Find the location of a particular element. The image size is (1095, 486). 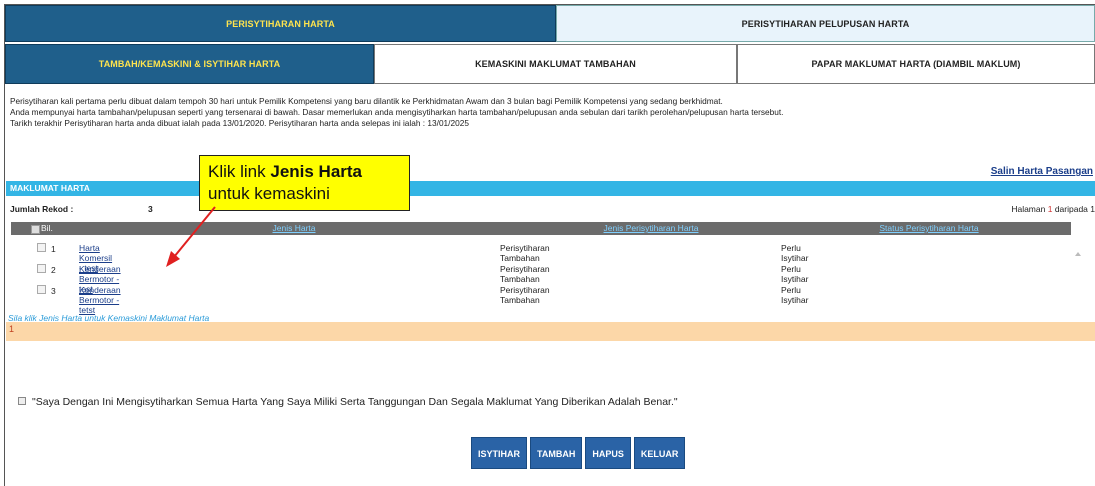

col-bil: Bil. is located at coordinates (42, 228).